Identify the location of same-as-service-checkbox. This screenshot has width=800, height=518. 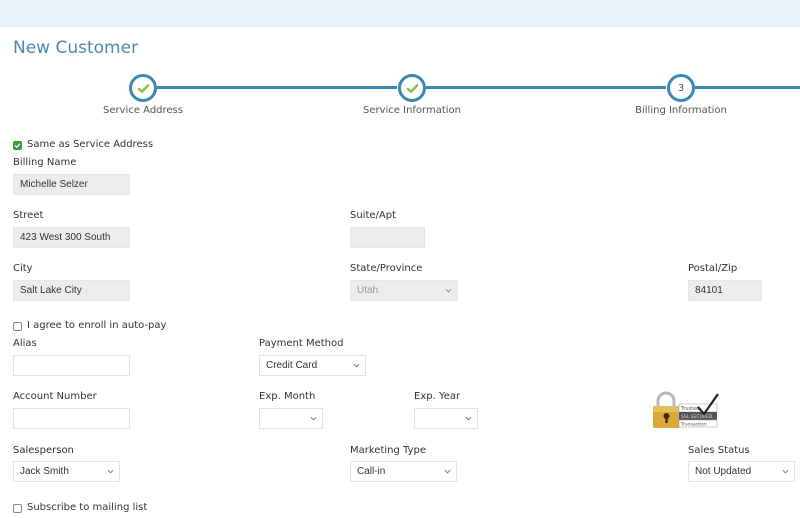
(17, 145).